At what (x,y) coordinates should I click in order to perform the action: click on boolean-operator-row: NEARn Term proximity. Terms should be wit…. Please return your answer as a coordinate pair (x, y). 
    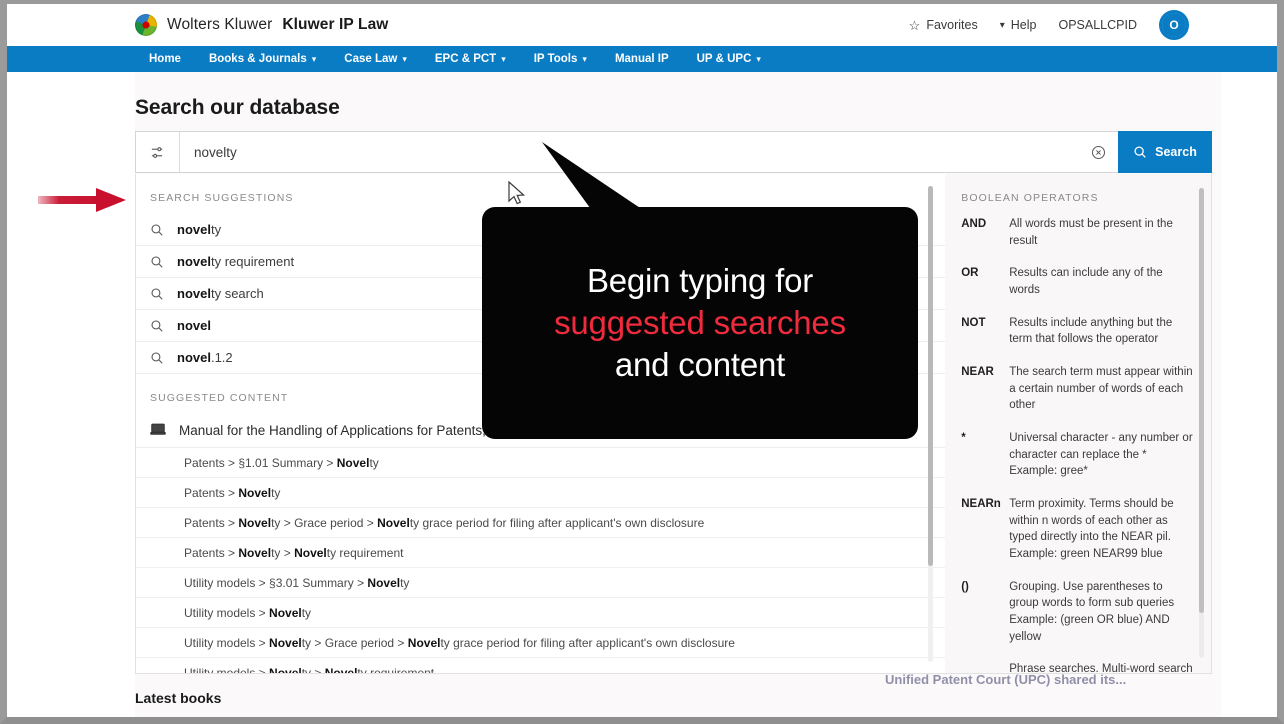
    Looking at the image, I should click on (1078, 529).